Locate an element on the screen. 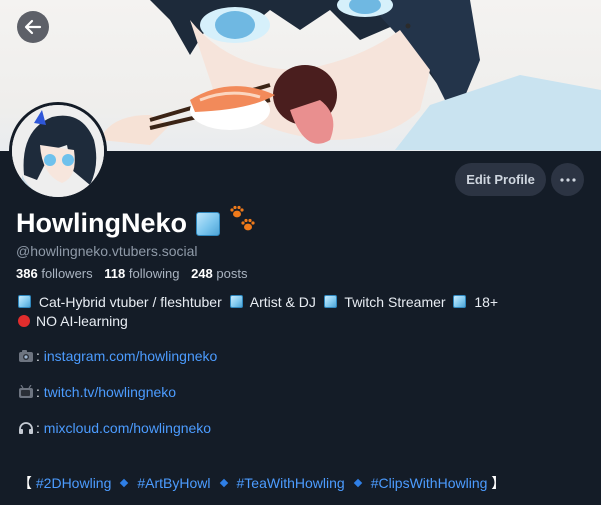 Image resolution: width=601 pixels, height=505 pixels. user-handle: @howlingneko.vtubers.social is located at coordinates (107, 251).